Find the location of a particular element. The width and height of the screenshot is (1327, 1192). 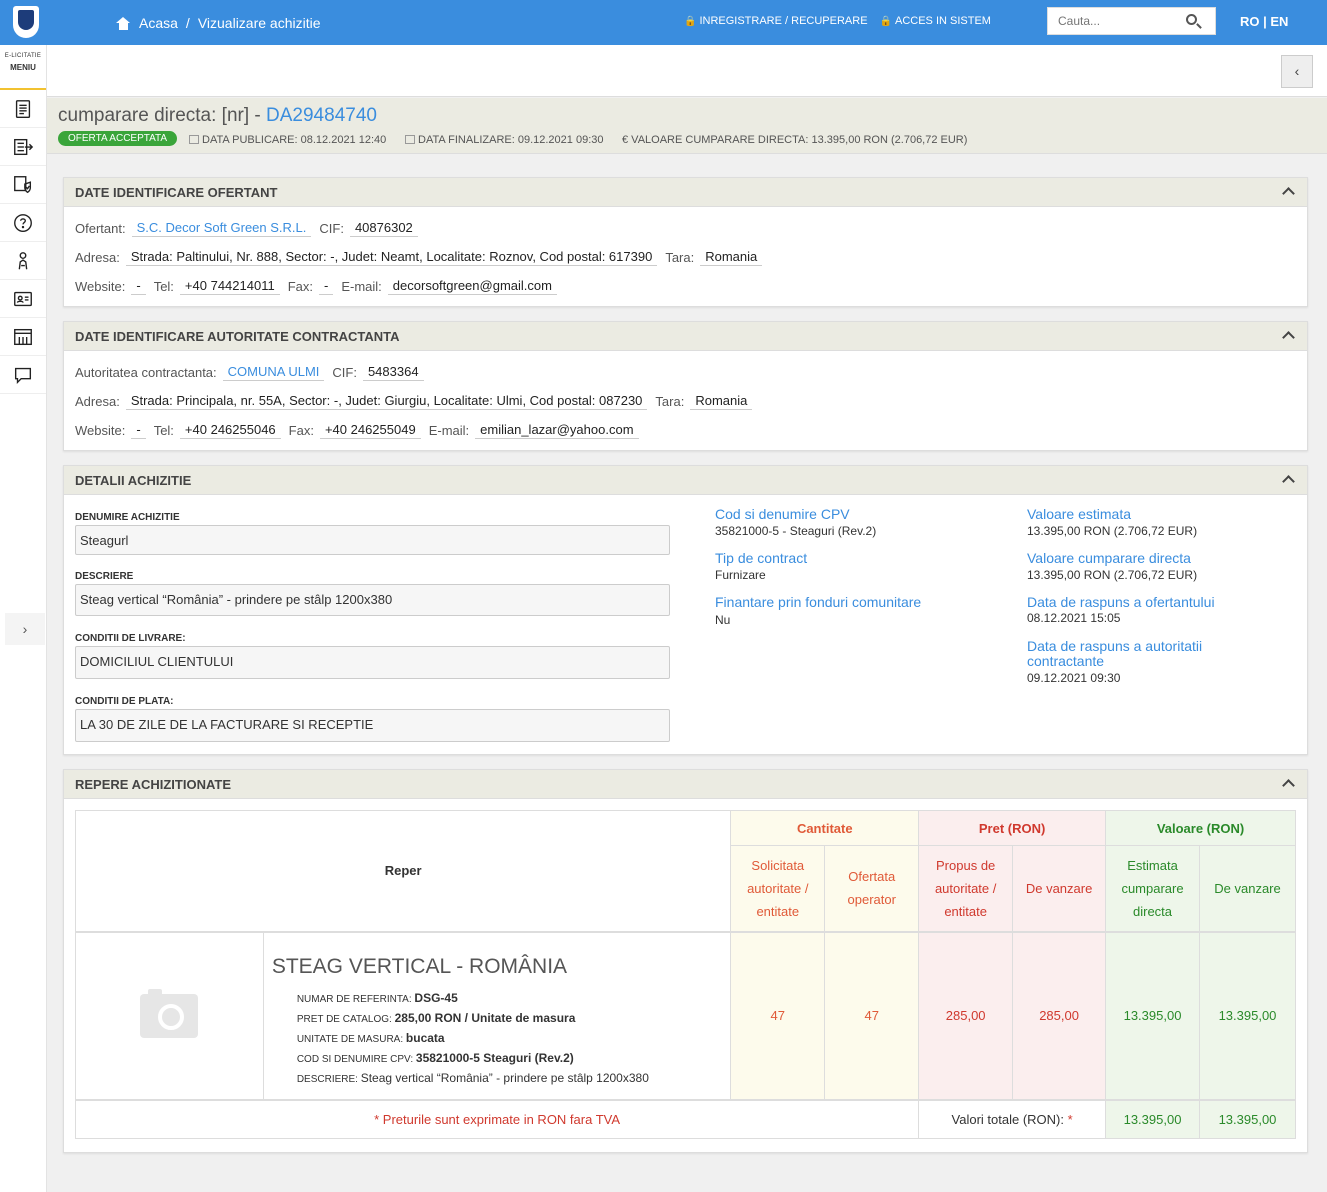

register-link: 🔒 INREGISTRARE / RECUPERARE is located at coordinates (776, 21).